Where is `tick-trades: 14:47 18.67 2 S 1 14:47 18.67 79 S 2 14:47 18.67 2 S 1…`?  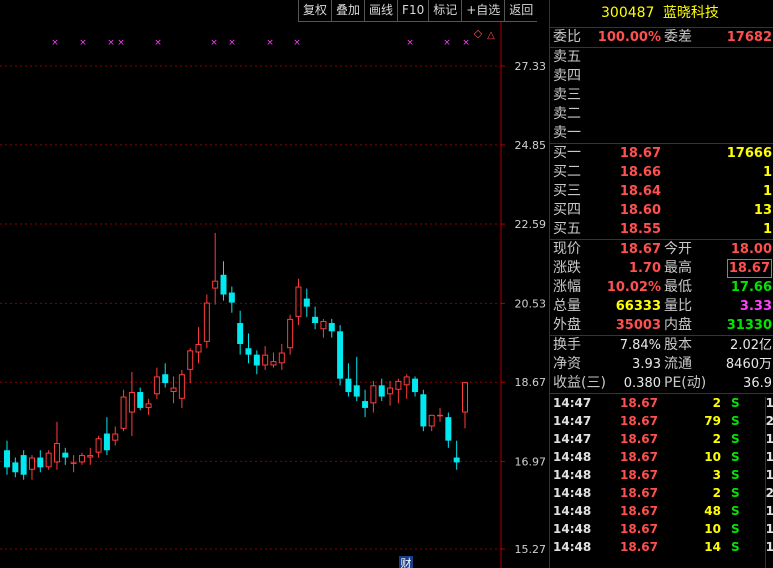
tick-trades: 14:47 18.67 2 S 1 14:47 18.67 79 S 2 14:47 18.67 2 S 1… is located at coordinates (661, 475).